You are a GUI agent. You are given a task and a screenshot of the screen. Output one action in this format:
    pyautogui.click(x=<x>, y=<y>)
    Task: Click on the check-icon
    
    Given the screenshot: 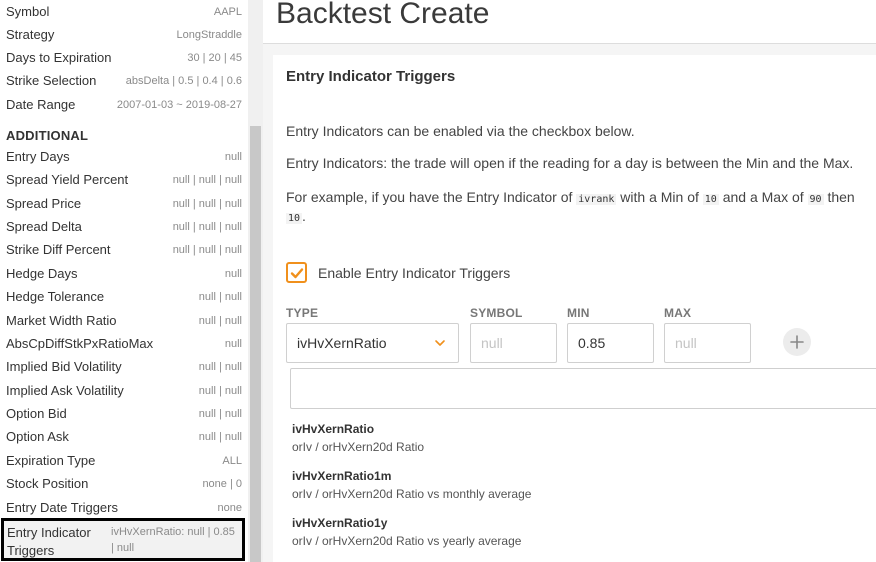 What is the action you would take?
    pyautogui.click(x=296, y=272)
    